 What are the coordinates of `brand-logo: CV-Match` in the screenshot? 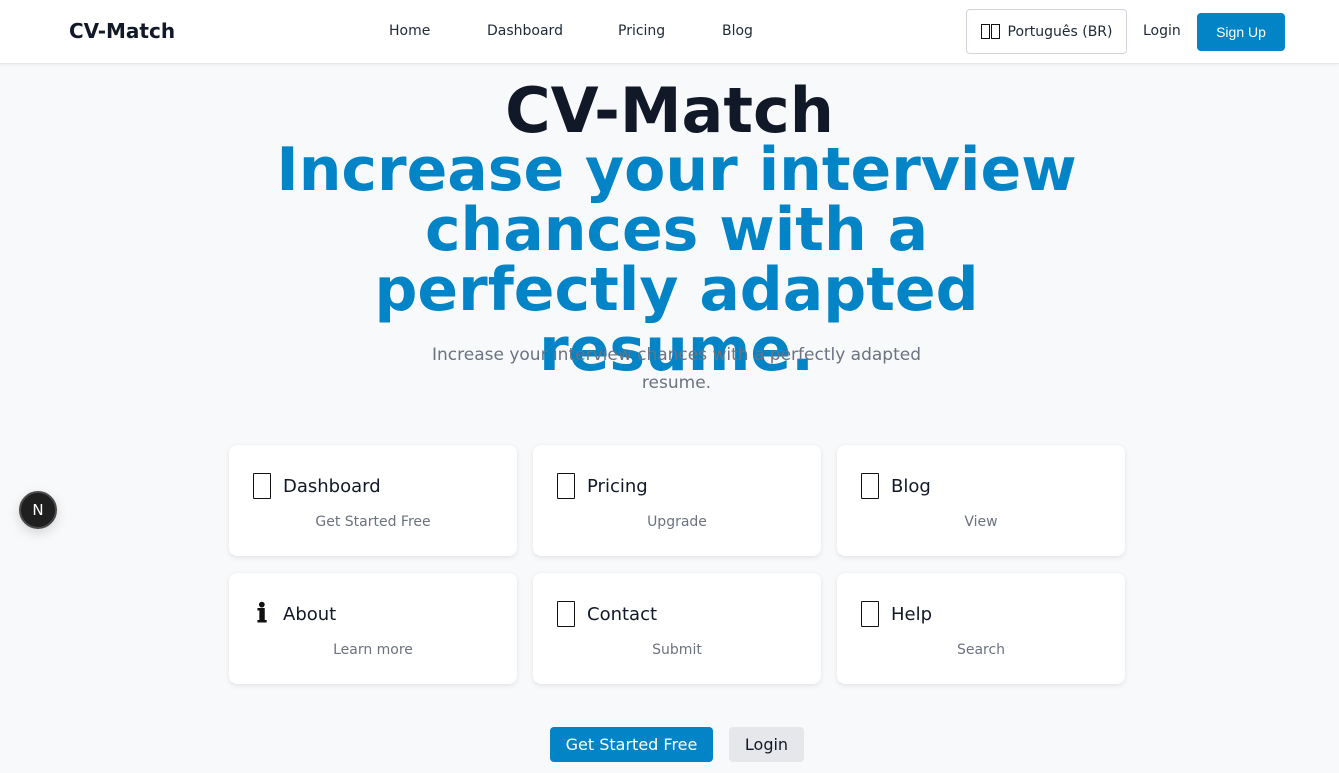 It's located at (122, 31).